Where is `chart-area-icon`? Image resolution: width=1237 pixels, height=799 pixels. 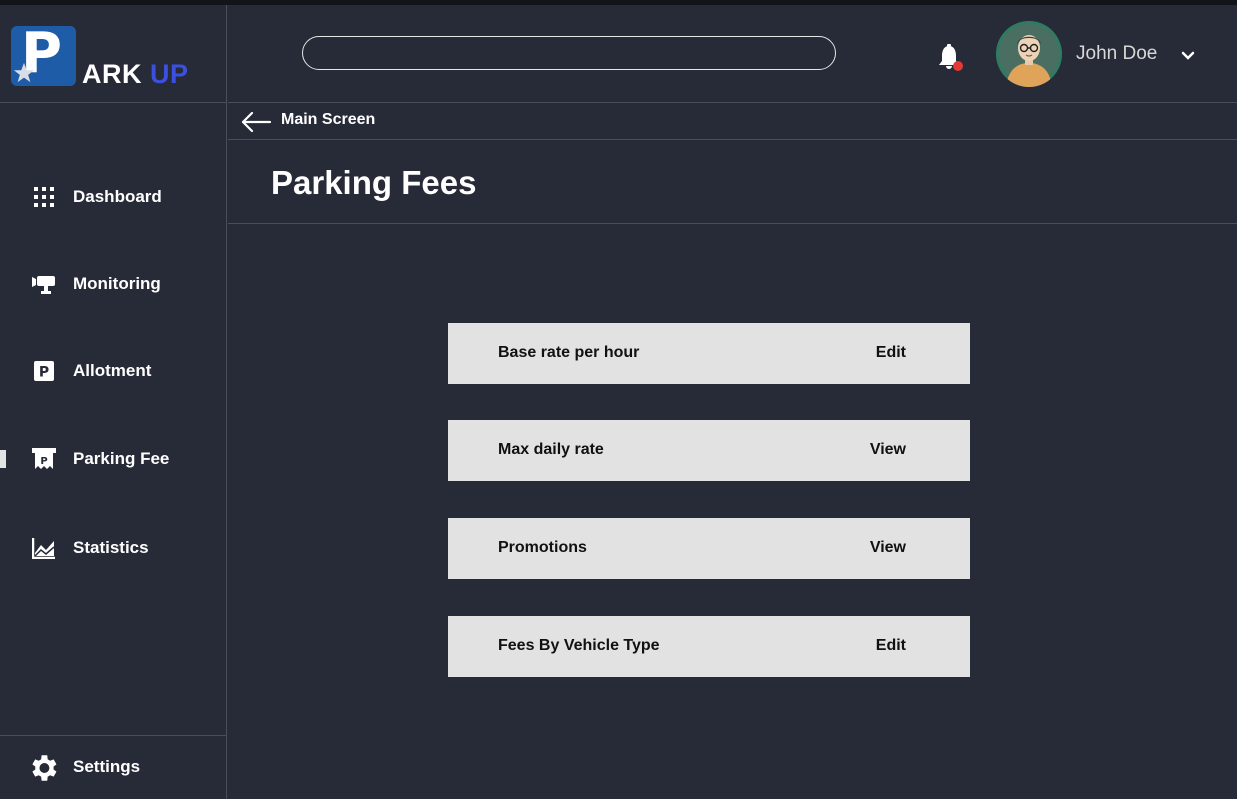 chart-area-icon is located at coordinates (44, 548).